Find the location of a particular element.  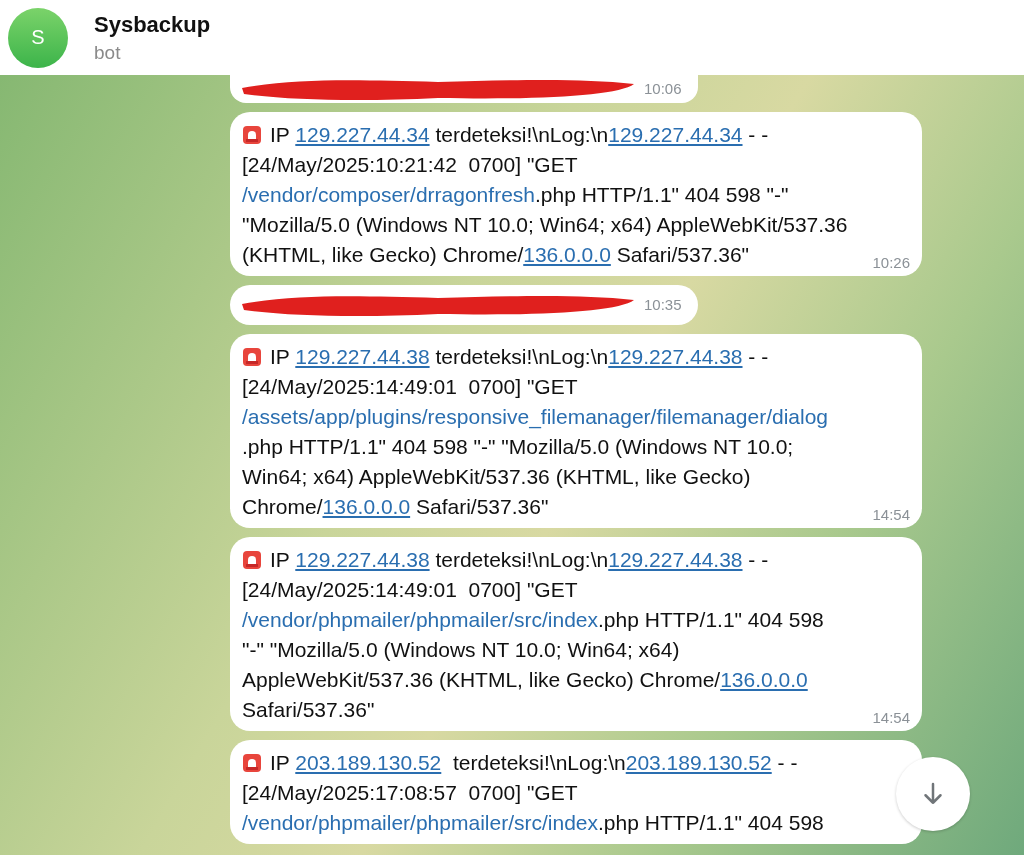

scroll-down-button is located at coordinates (933, 794).